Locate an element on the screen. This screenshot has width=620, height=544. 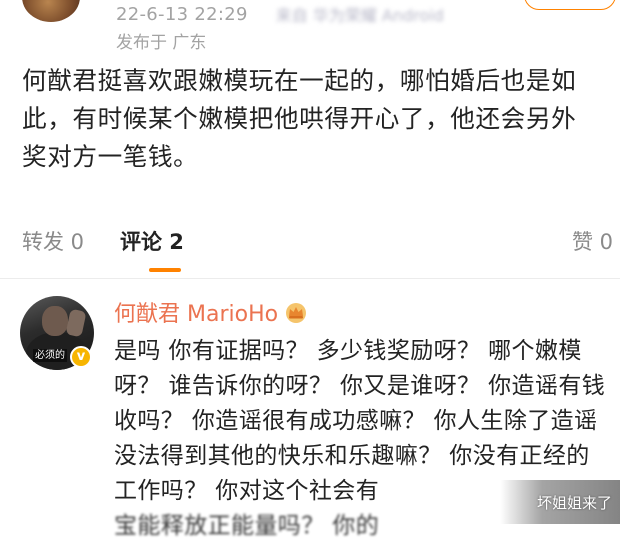
watermark: 坏姐姐来了 is located at coordinates (560, 502).